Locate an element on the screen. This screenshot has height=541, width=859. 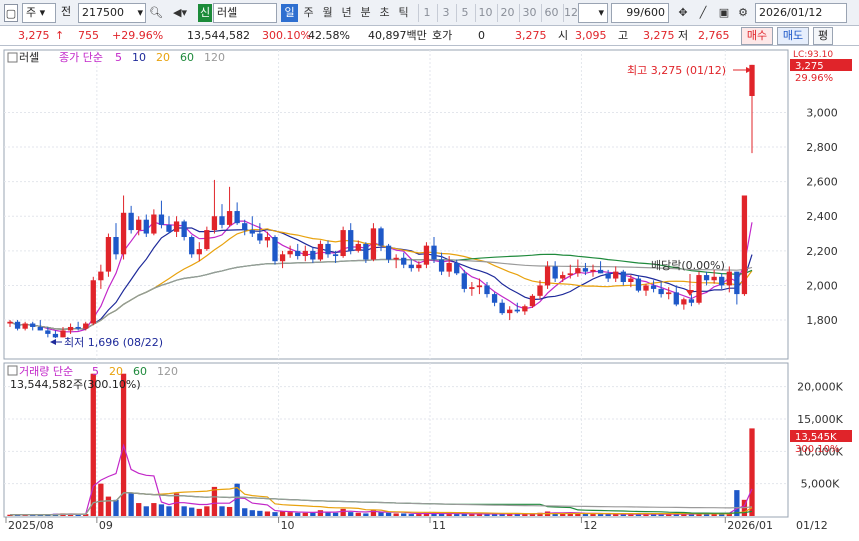
price-tick-label: 2,200 is located at coordinates (822, 251).